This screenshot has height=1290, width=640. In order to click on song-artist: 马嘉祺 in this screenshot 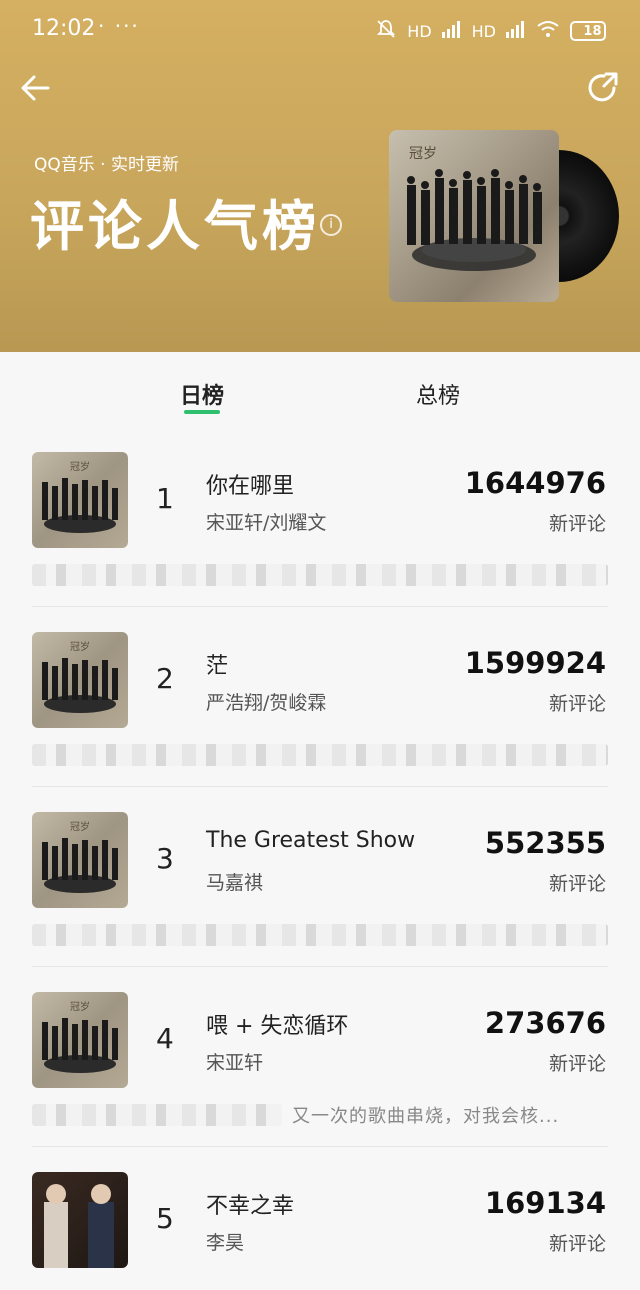, I will do `click(235, 883)`.